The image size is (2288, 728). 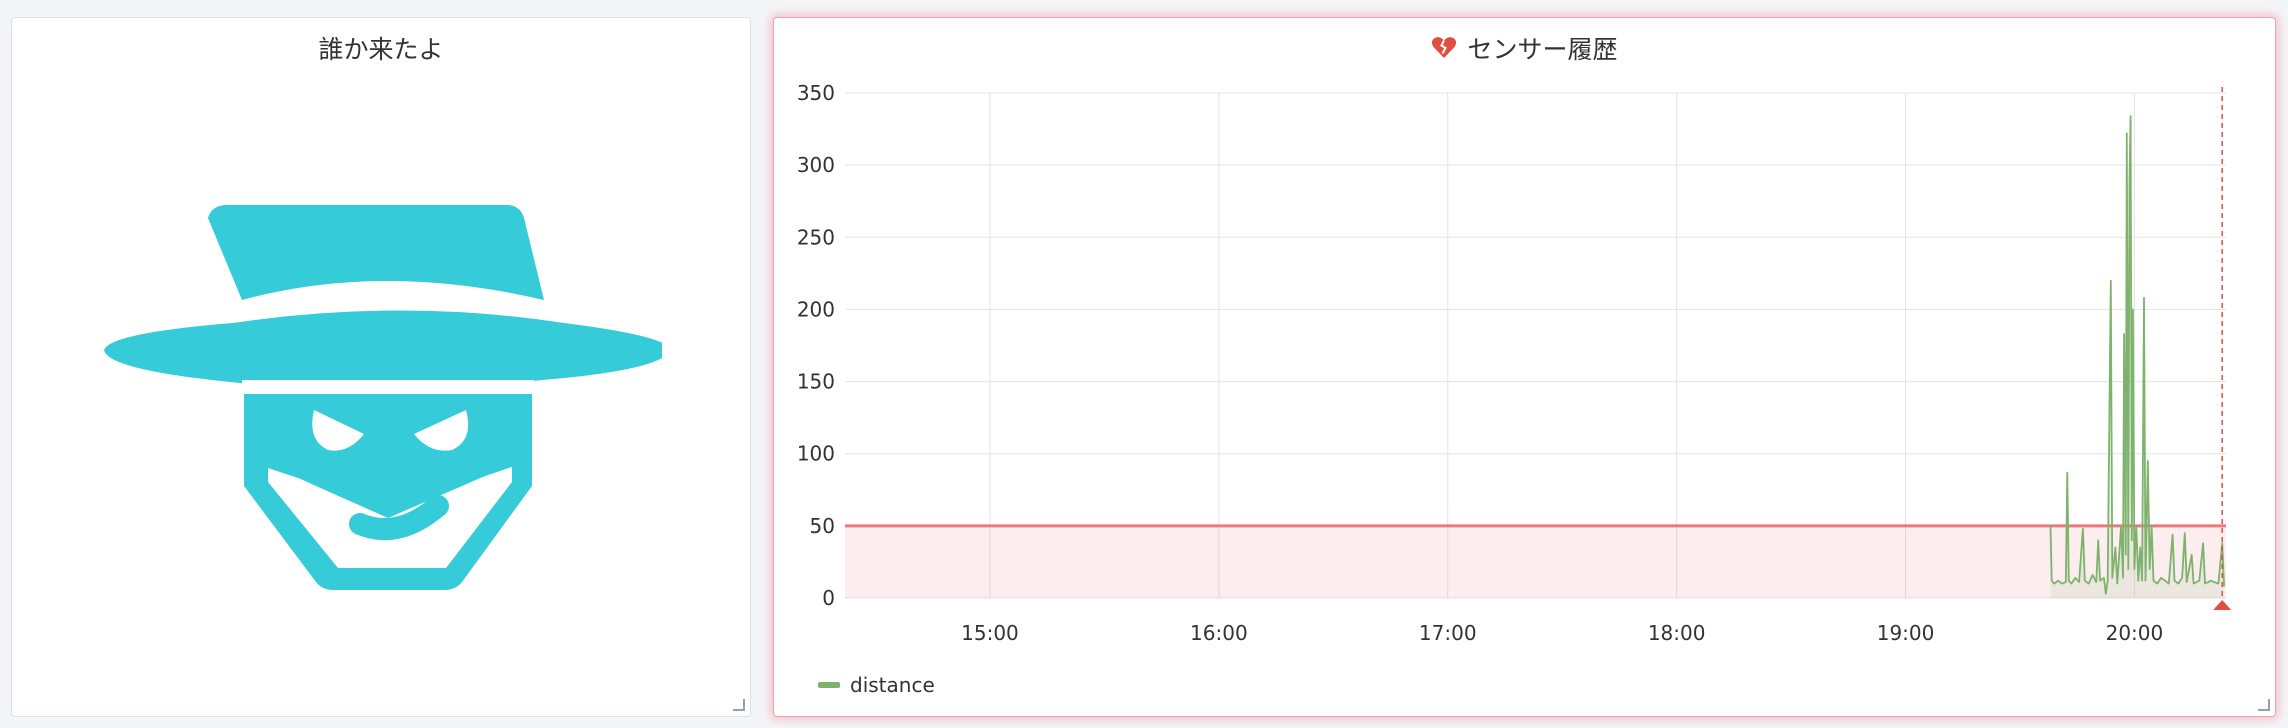 I want to click on visitor-panel-title: 誰か来たよ, so click(x=381, y=48).